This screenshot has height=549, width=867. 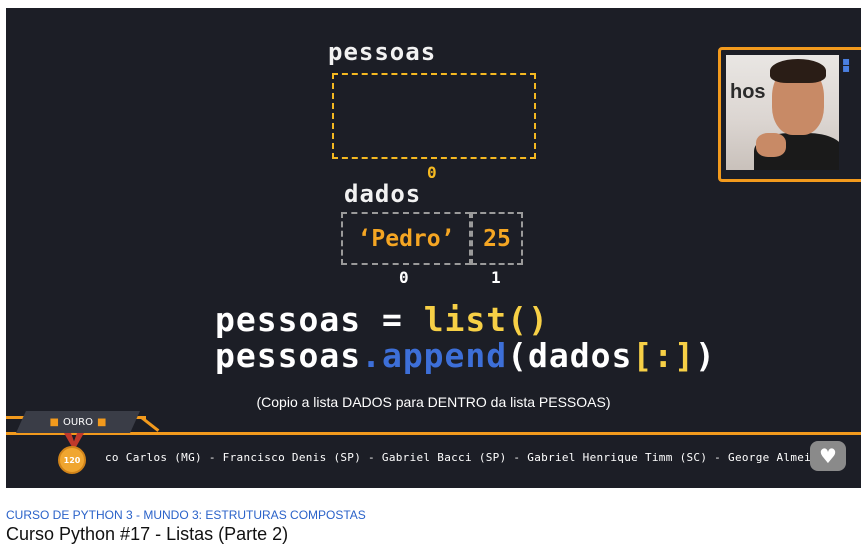 I want to click on code-paren-close: ), so click(x=705, y=355).